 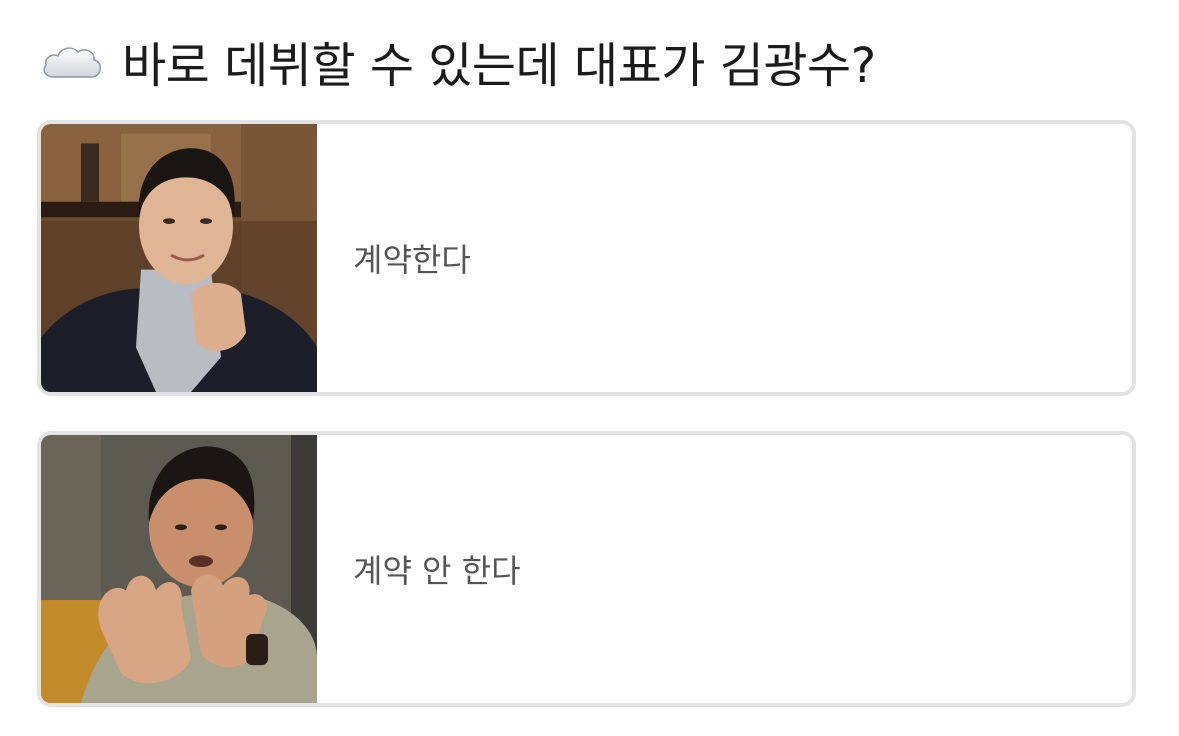 What do you see at coordinates (412, 260) in the screenshot?
I see `option-label: 계약한다` at bounding box center [412, 260].